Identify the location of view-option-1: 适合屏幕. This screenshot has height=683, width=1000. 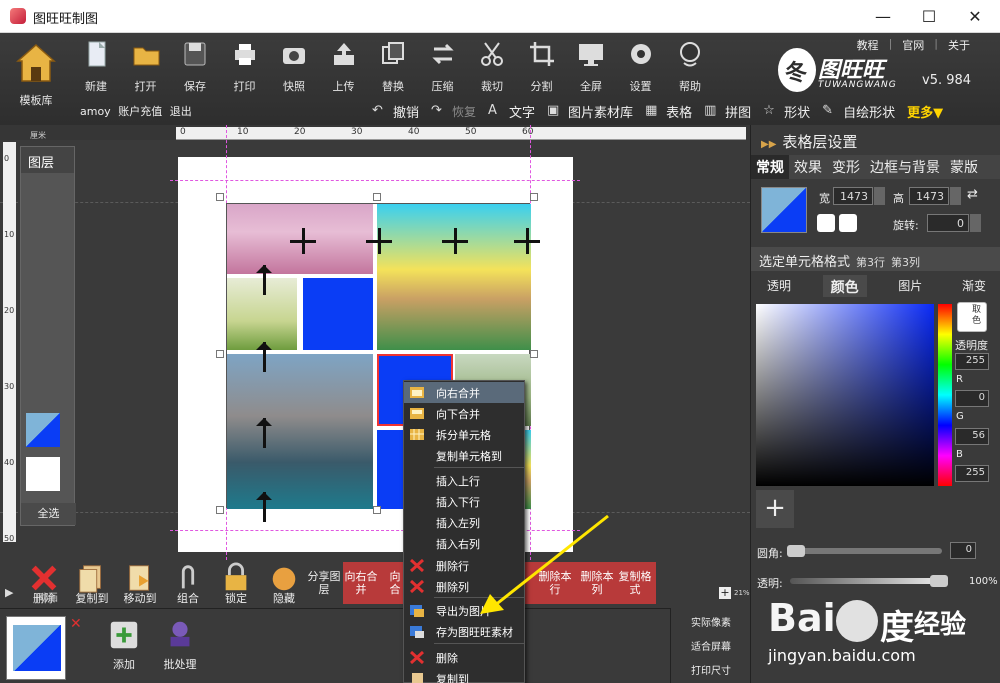
(711, 645).